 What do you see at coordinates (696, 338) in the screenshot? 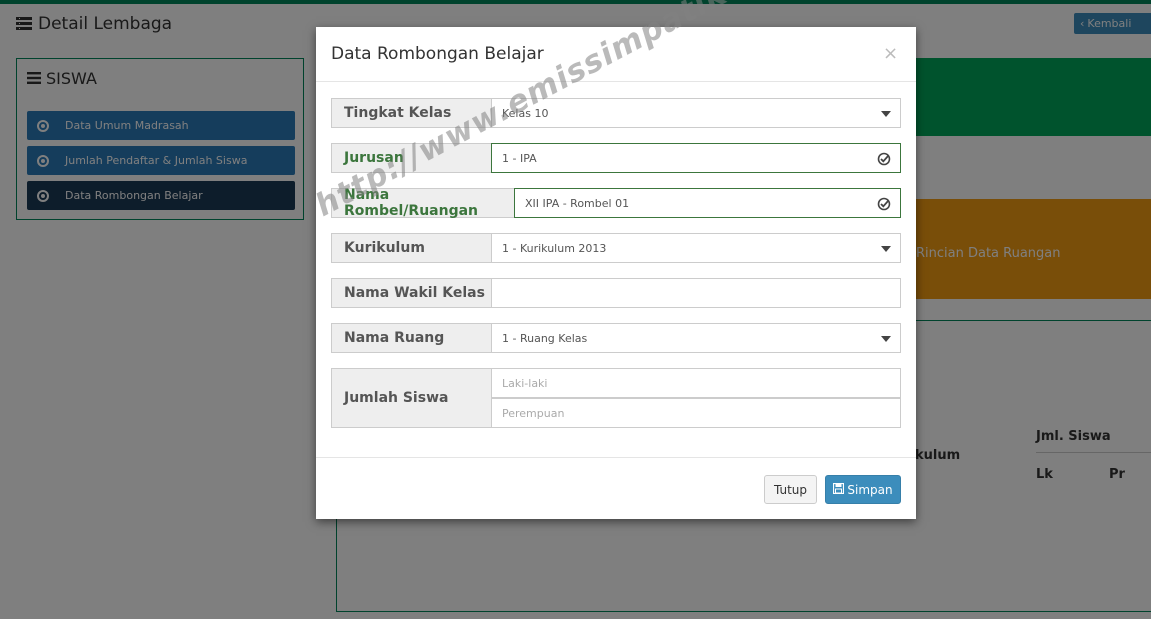
I see `nama-ruang-select: 1 - Ruang Kelas` at bounding box center [696, 338].